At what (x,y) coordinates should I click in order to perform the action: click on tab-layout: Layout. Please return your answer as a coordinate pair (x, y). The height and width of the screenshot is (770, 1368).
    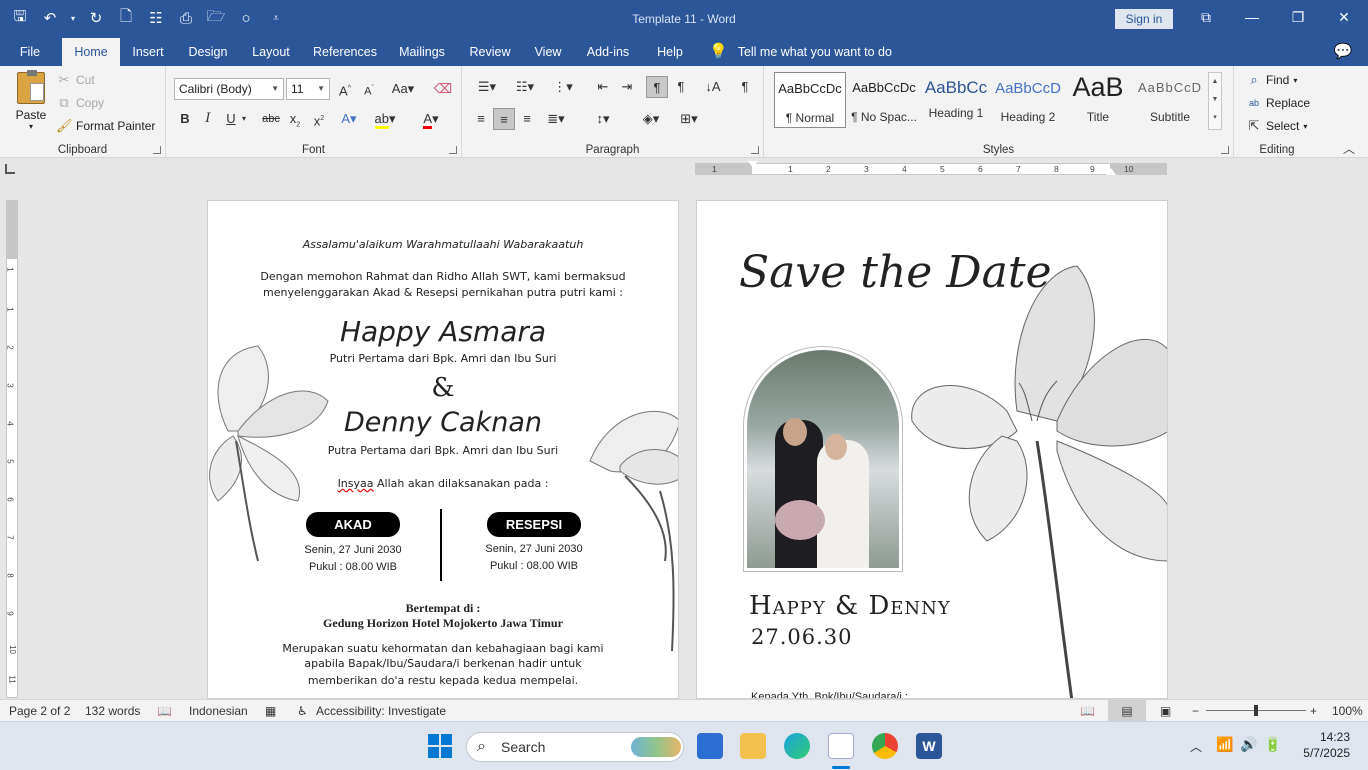
    Looking at the image, I should click on (271, 52).